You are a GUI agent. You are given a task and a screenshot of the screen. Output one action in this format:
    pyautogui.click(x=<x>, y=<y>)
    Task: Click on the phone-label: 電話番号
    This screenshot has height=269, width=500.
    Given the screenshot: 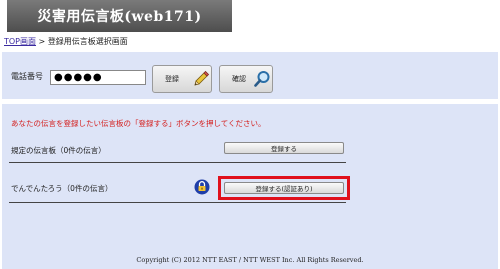 What is the action you would take?
    pyautogui.click(x=27, y=76)
    